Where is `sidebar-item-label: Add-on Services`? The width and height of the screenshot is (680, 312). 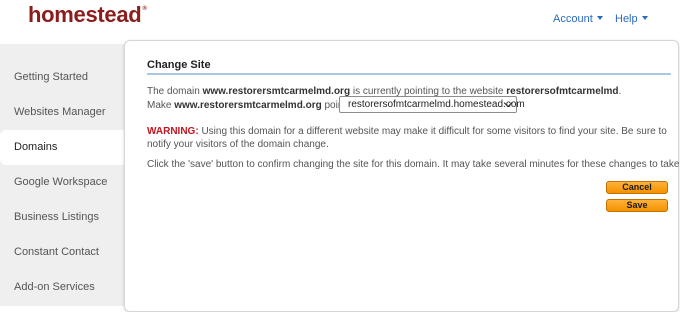
sidebar-item-label: Add-on Services is located at coordinates (54, 287).